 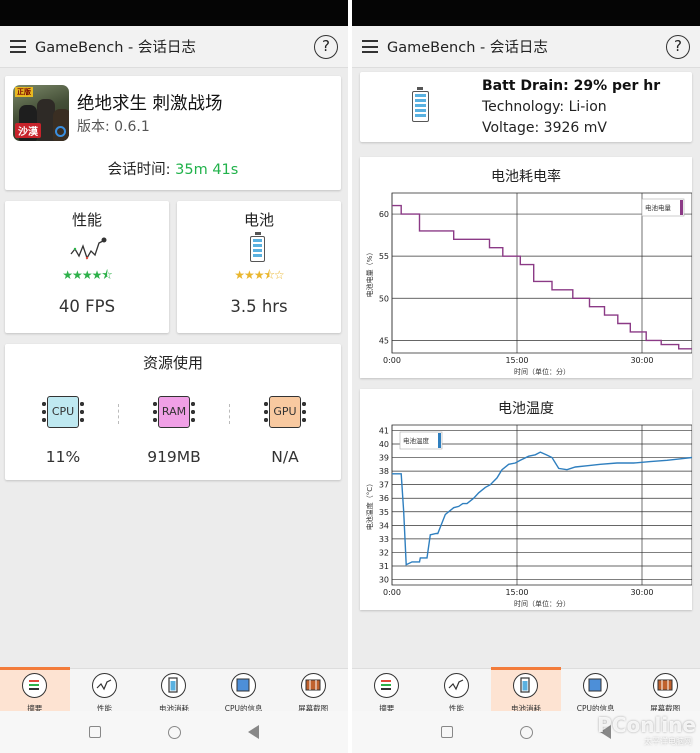 What do you see at coordinates (259, 267) in the screenshot?
I see `battery-card: 电池 ★★★⯪☆ 3.5 hrs` at bounding box center [259, 267].